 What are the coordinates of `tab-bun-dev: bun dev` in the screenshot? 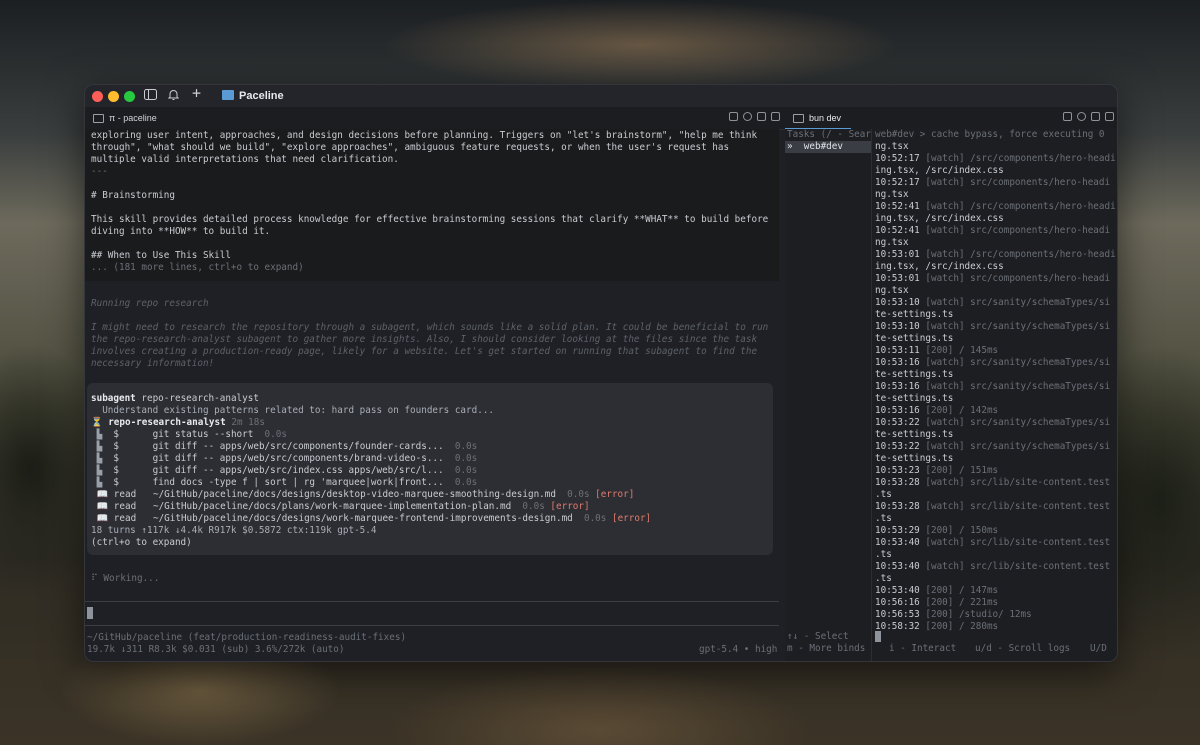 It's located at (817, 118).